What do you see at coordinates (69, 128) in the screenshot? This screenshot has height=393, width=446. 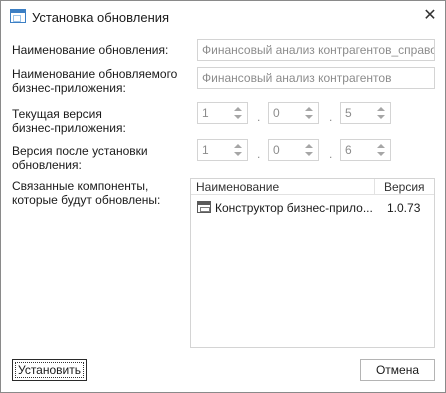 I see `current-version-label-line2: бизнес-приложения:` at bounding box center [69, 128].